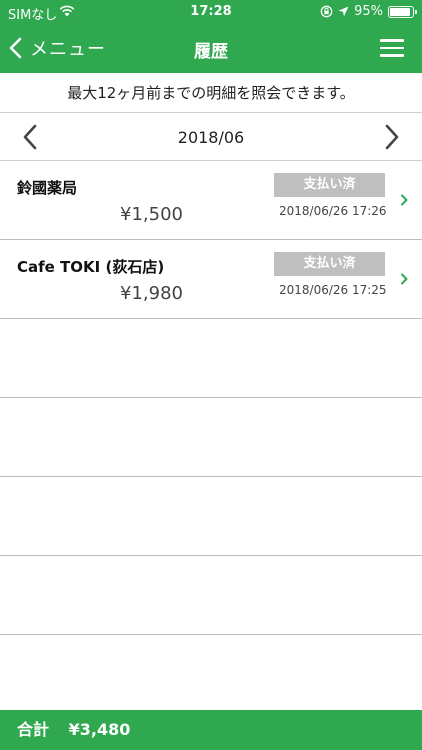 This screenshot has width=422, height=750. I want to click on transaction-amount: ¥1,500, so click(151, 214).